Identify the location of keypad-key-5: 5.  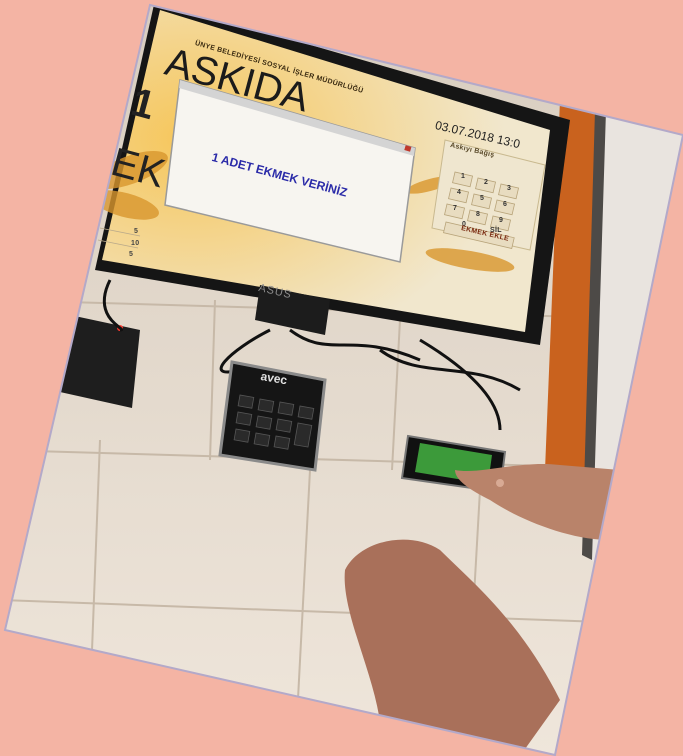
(482, 198).